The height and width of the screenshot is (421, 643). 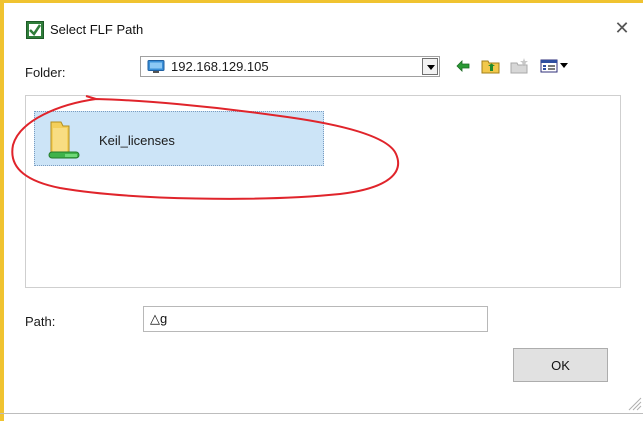 I want to click on folder-label: Folder:, so click(x=45, y=72).